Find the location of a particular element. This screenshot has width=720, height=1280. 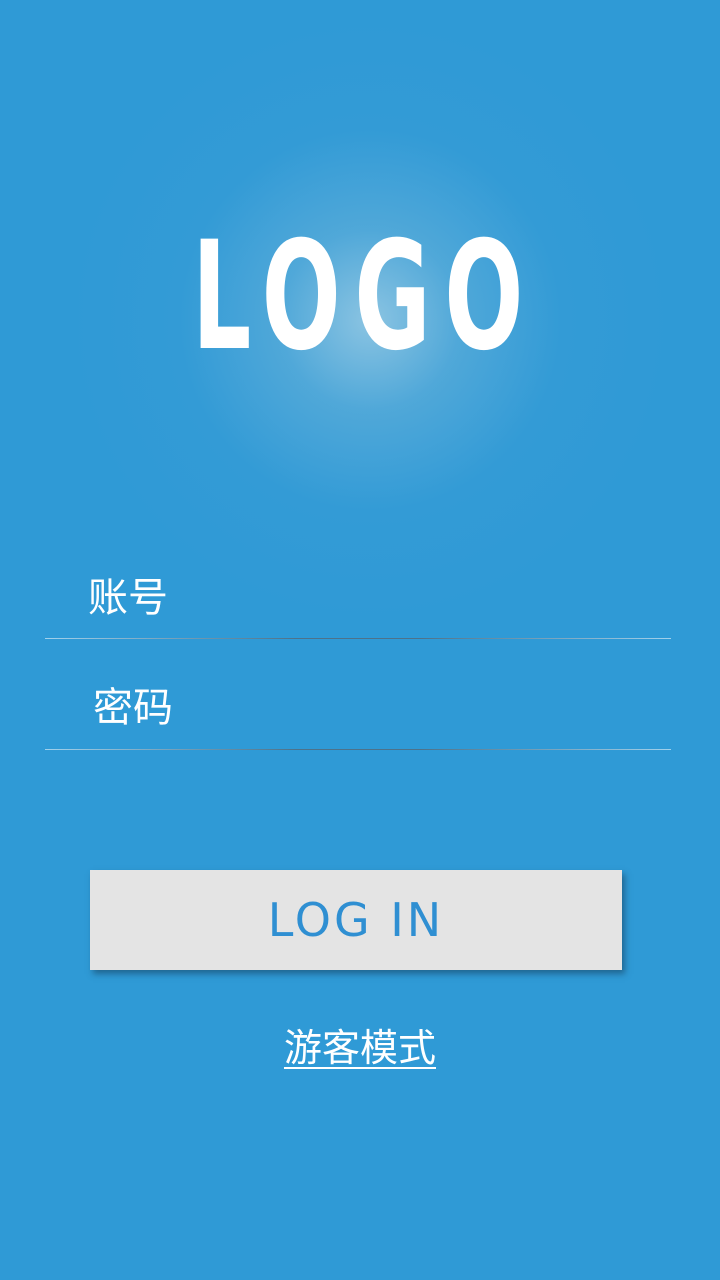

account-divider is located at coordinates (358, 638).